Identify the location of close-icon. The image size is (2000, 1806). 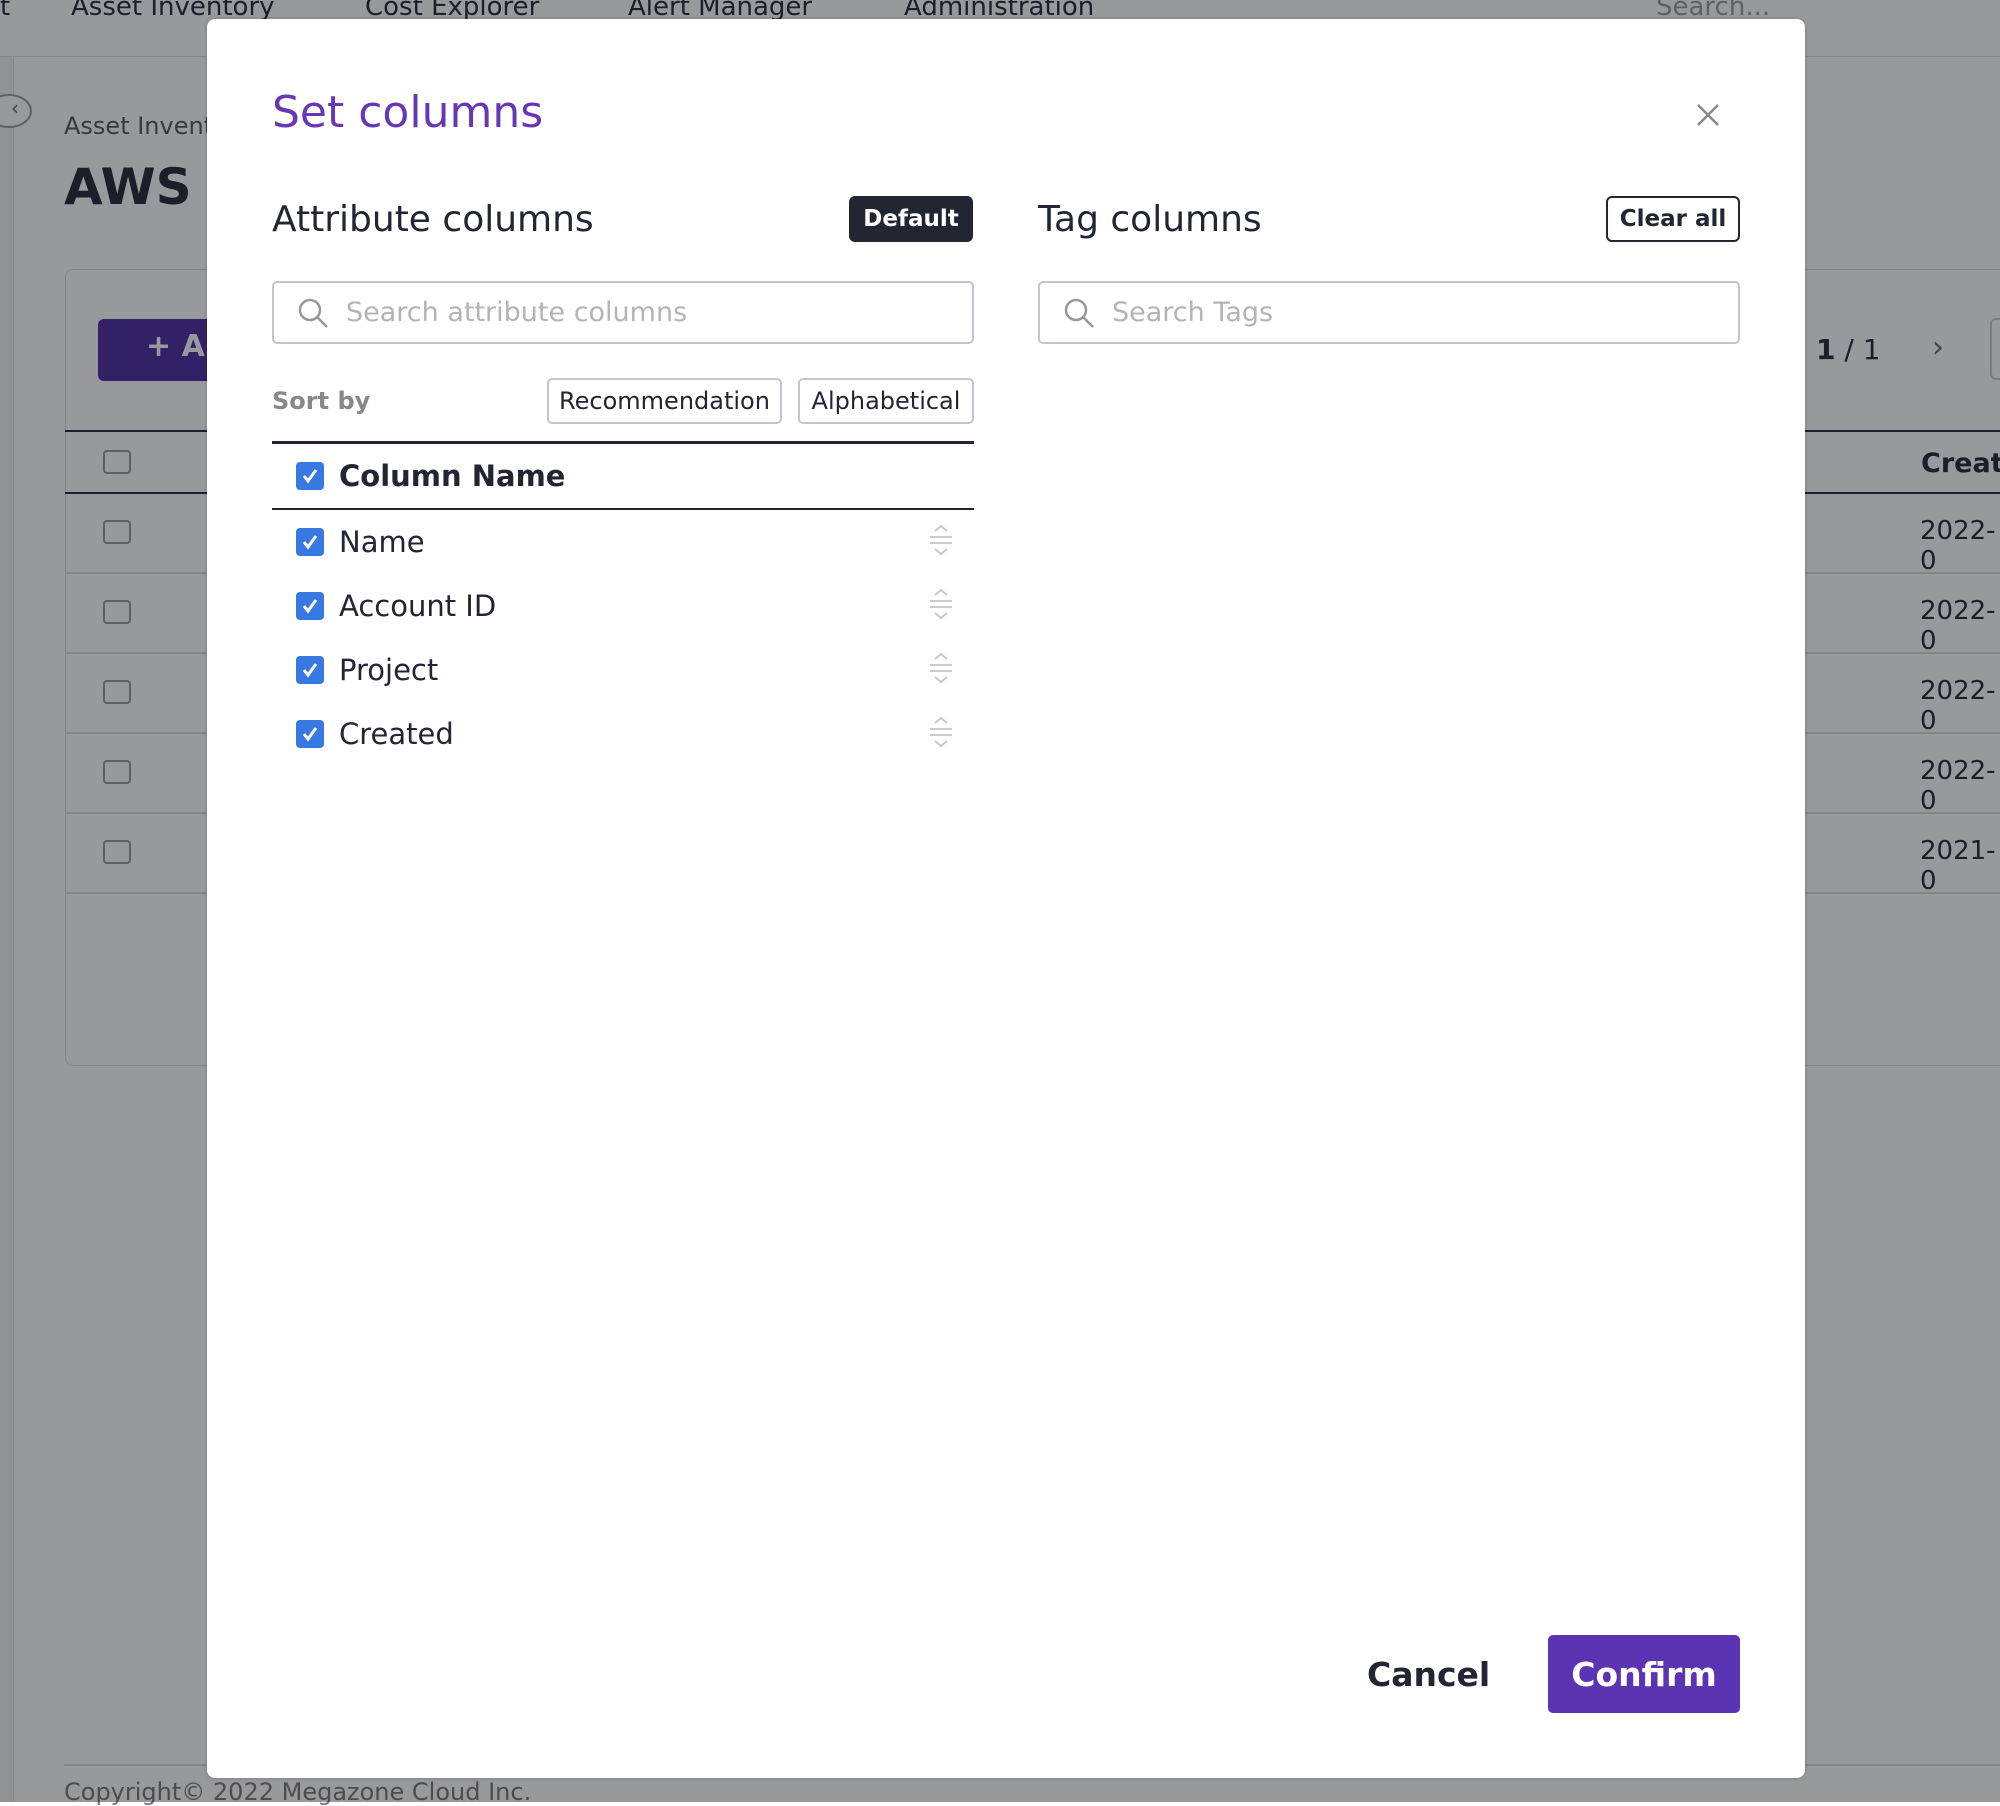
(1708, 115).